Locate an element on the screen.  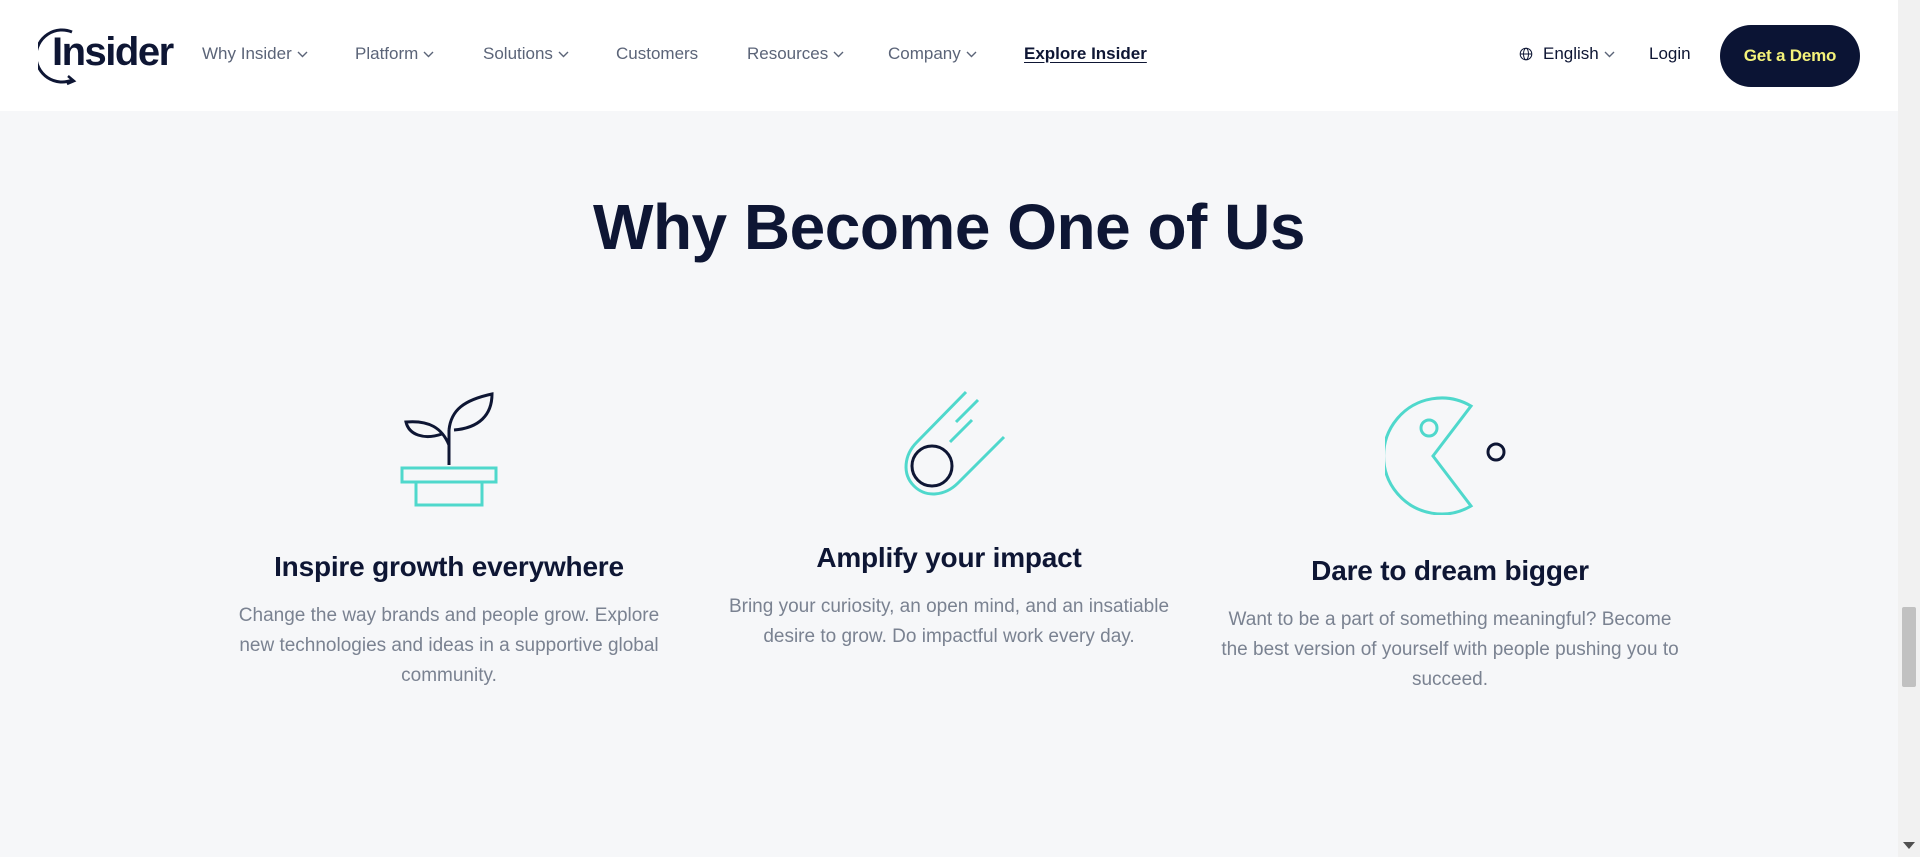
card-title: Inspire growth everywhere is located at coordinates (449, 566).